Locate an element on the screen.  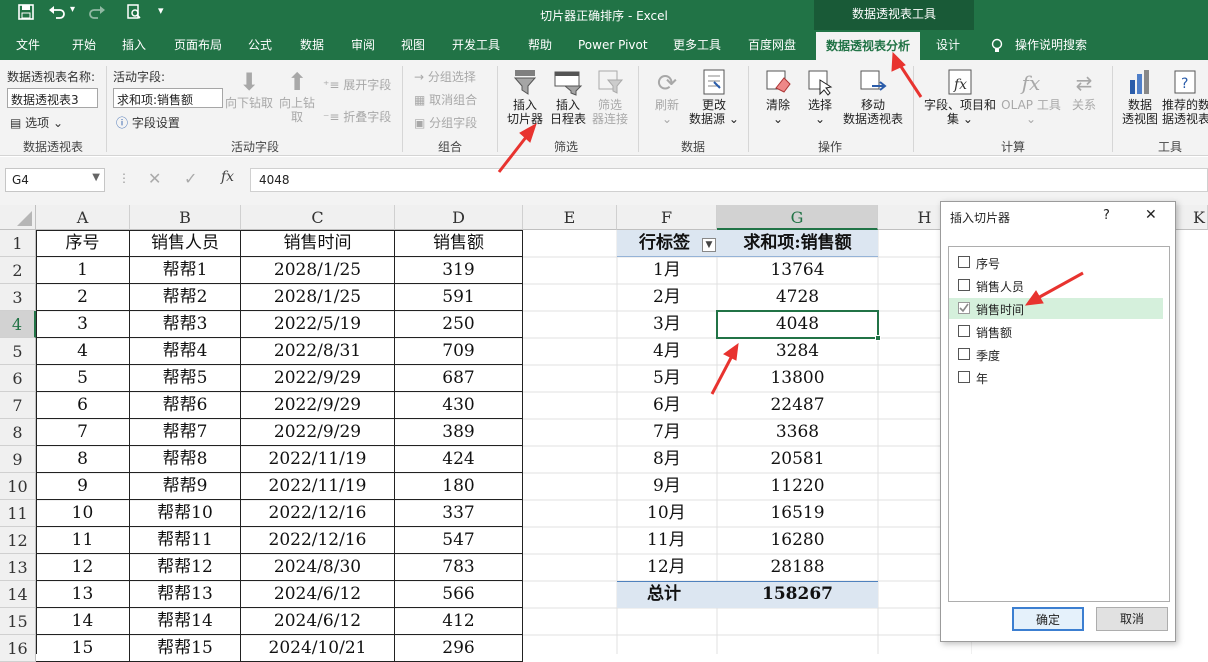
arrow-to-slicer-icon is located at coordinates (517, 147).